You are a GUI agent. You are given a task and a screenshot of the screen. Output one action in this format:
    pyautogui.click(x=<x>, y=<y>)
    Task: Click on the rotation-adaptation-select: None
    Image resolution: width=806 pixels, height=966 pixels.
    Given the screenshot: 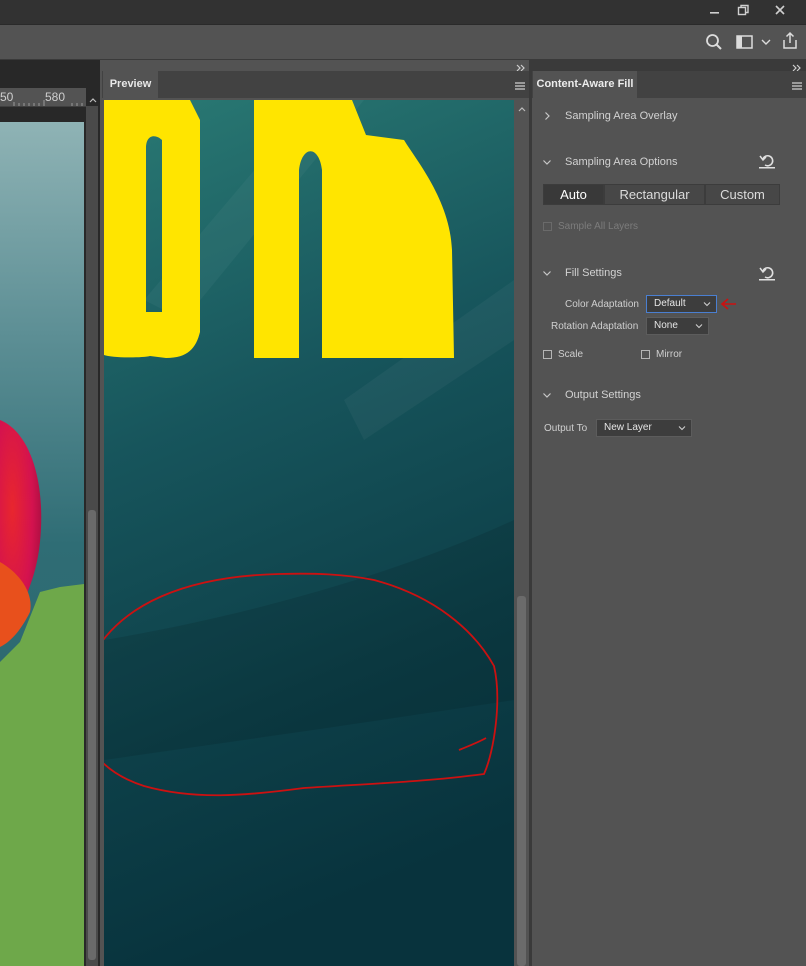 What is the action you would take?
    pyautogui.click(x=677, y=326)
    